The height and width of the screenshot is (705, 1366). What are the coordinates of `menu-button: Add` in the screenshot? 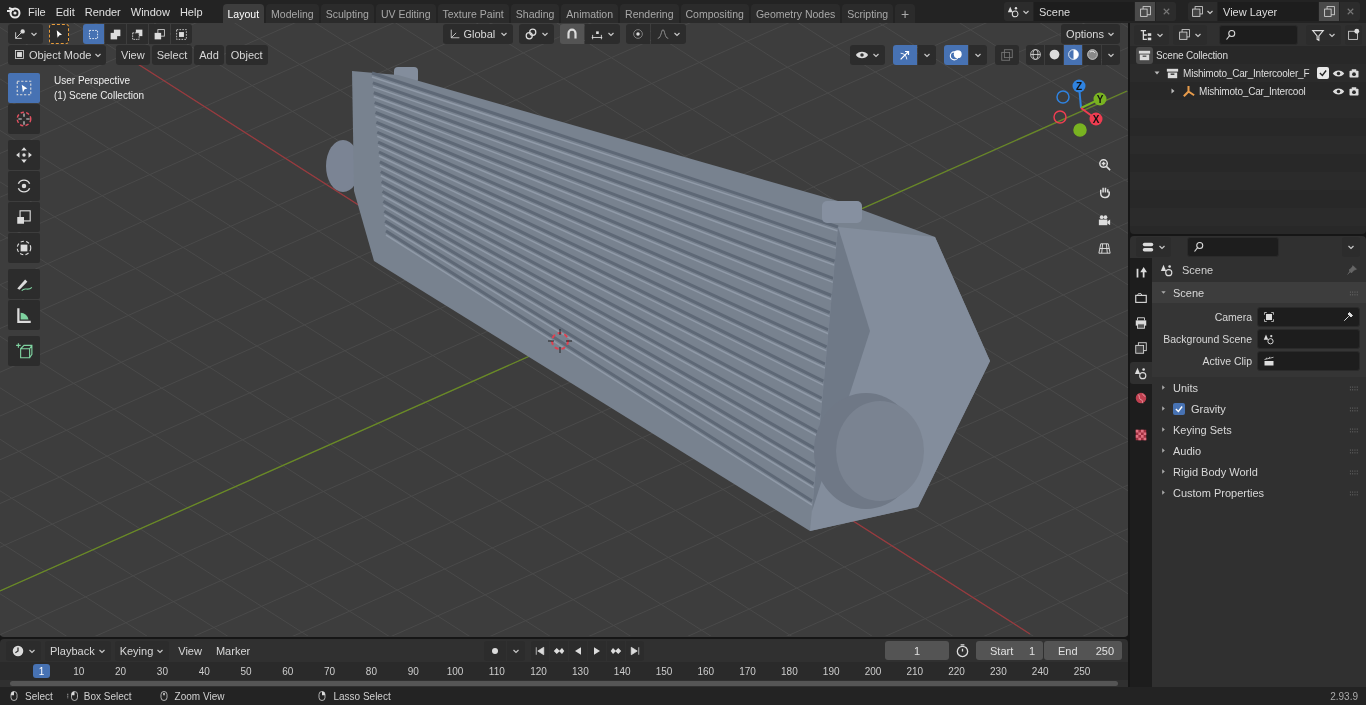 It's located at (209, 54).